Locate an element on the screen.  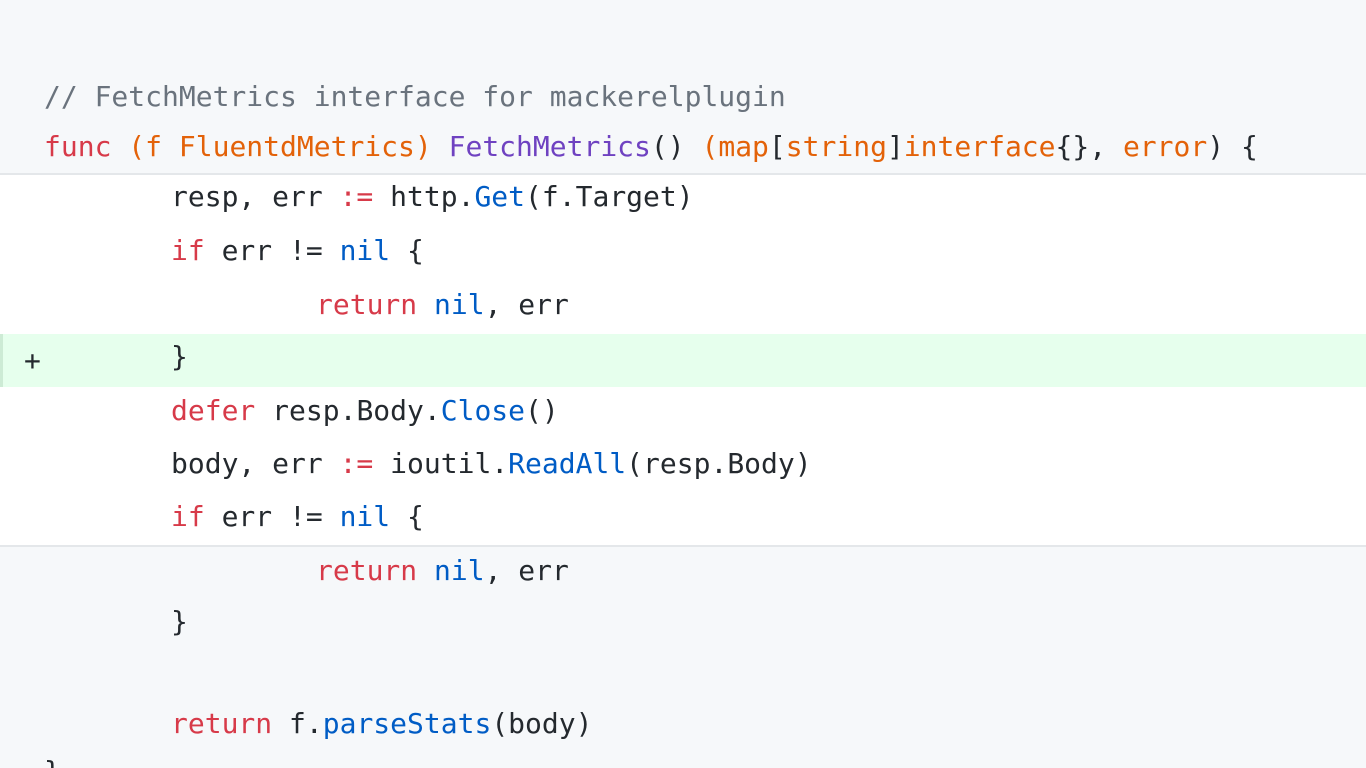
code-line-func-end: } is located at coordinates (33, 732).